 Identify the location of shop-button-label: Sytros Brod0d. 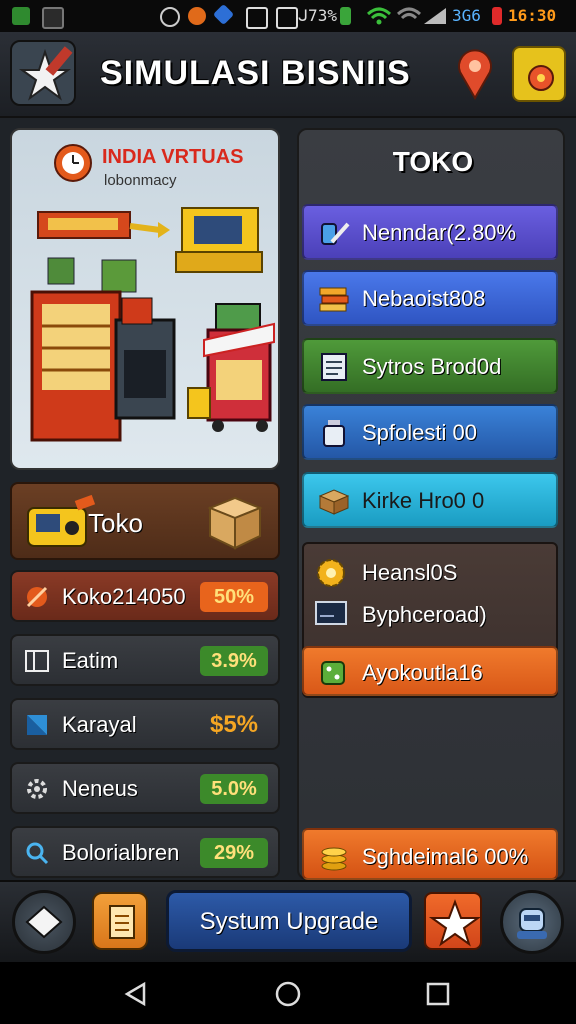
(432, 366).